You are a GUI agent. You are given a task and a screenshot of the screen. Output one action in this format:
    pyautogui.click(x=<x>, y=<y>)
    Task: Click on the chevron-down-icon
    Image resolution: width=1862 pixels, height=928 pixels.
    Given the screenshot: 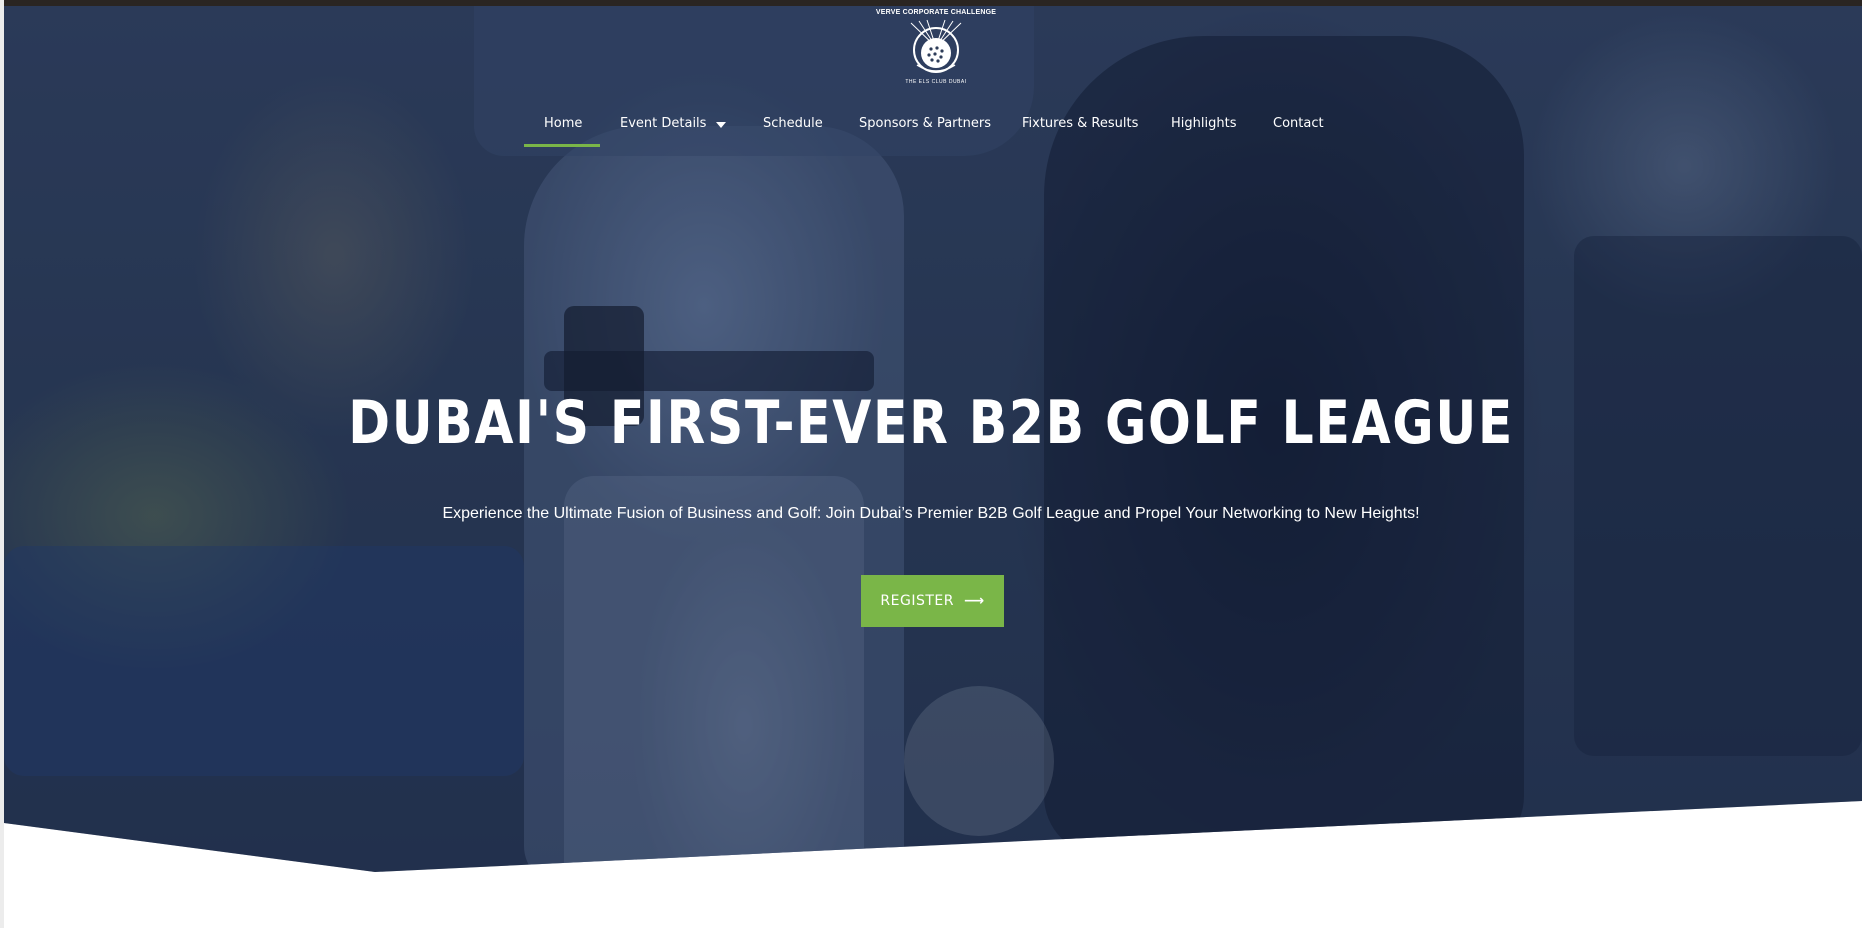 What is the action you would take?
    pyautogui.click(x=721, y=125)
    